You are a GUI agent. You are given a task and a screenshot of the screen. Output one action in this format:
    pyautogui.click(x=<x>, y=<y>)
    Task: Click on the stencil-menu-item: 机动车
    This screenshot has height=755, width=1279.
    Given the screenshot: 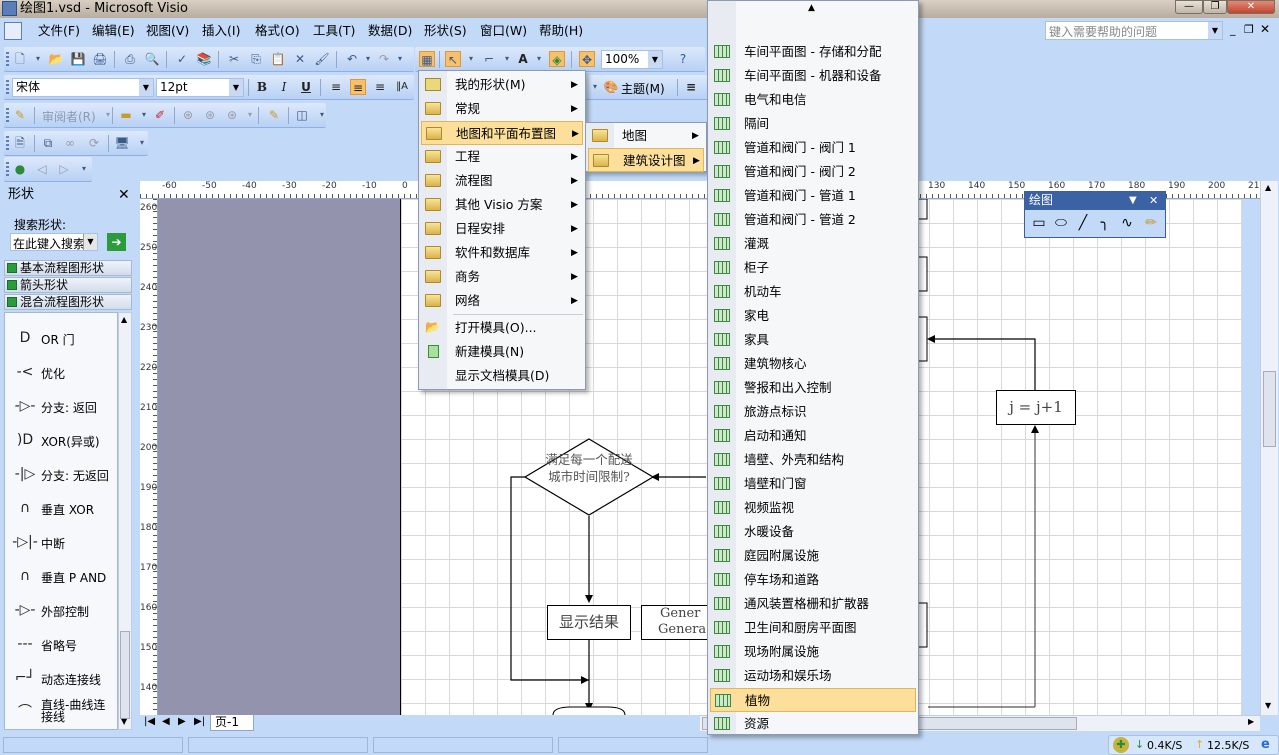 What is the action you would take?
    pyautogui.click(x=813, y=292)
    